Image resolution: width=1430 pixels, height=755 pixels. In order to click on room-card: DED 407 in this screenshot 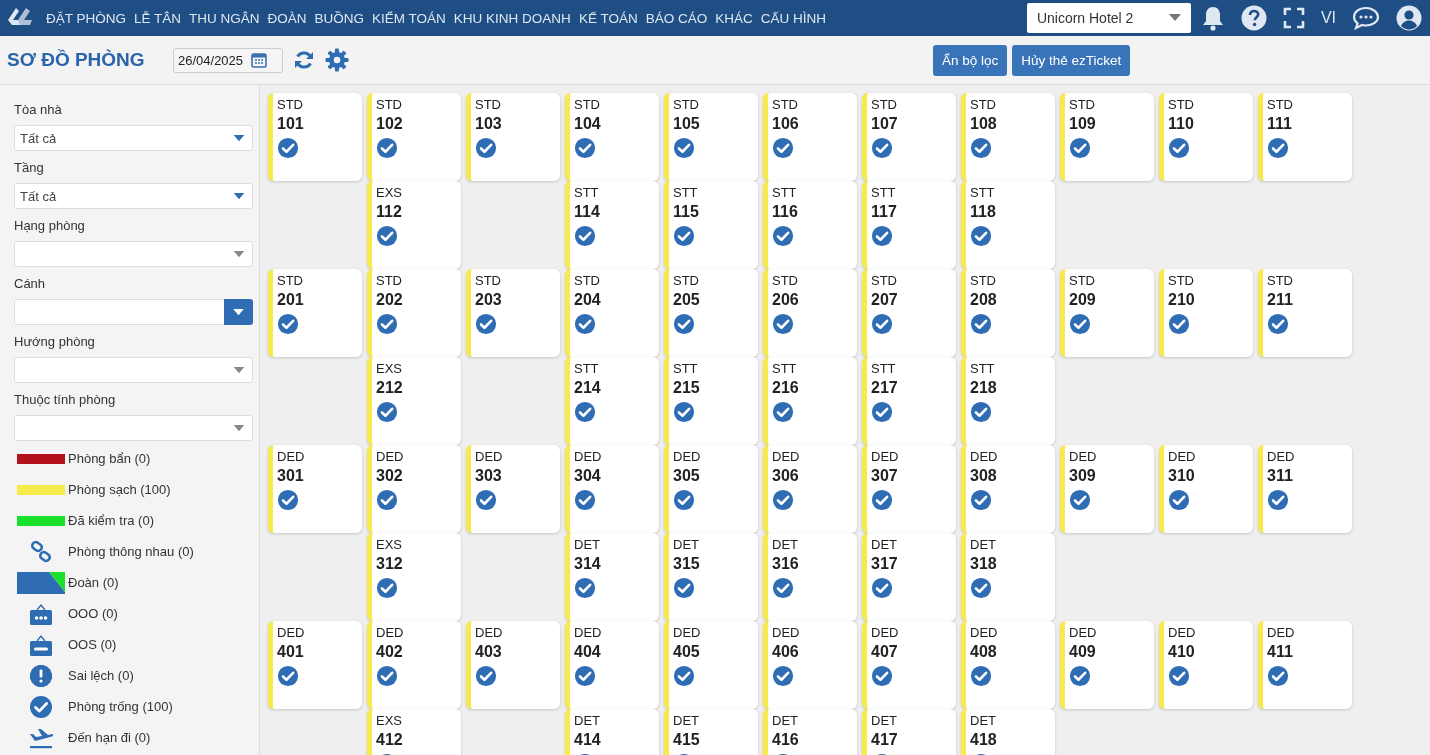, I will do `click(909, 665)`.